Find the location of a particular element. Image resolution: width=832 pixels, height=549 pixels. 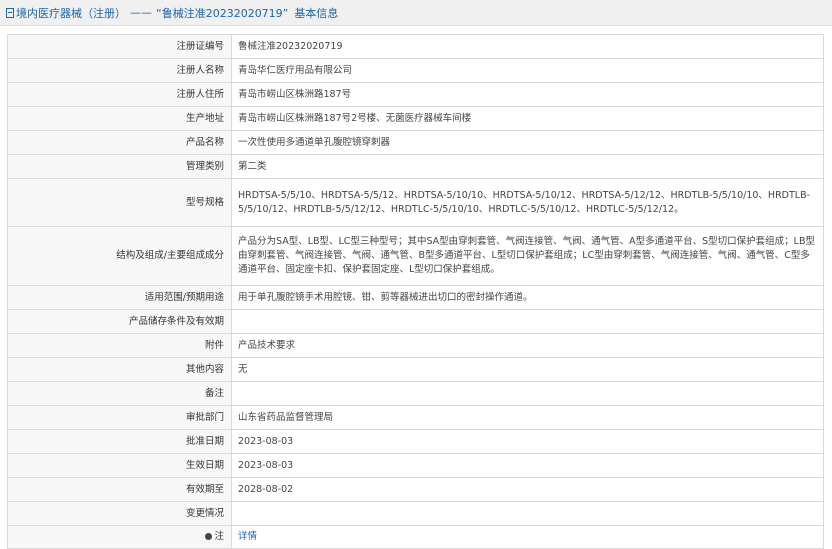

table-row: 生效日期 2023-08-03 is located at coordinates (415, 465).